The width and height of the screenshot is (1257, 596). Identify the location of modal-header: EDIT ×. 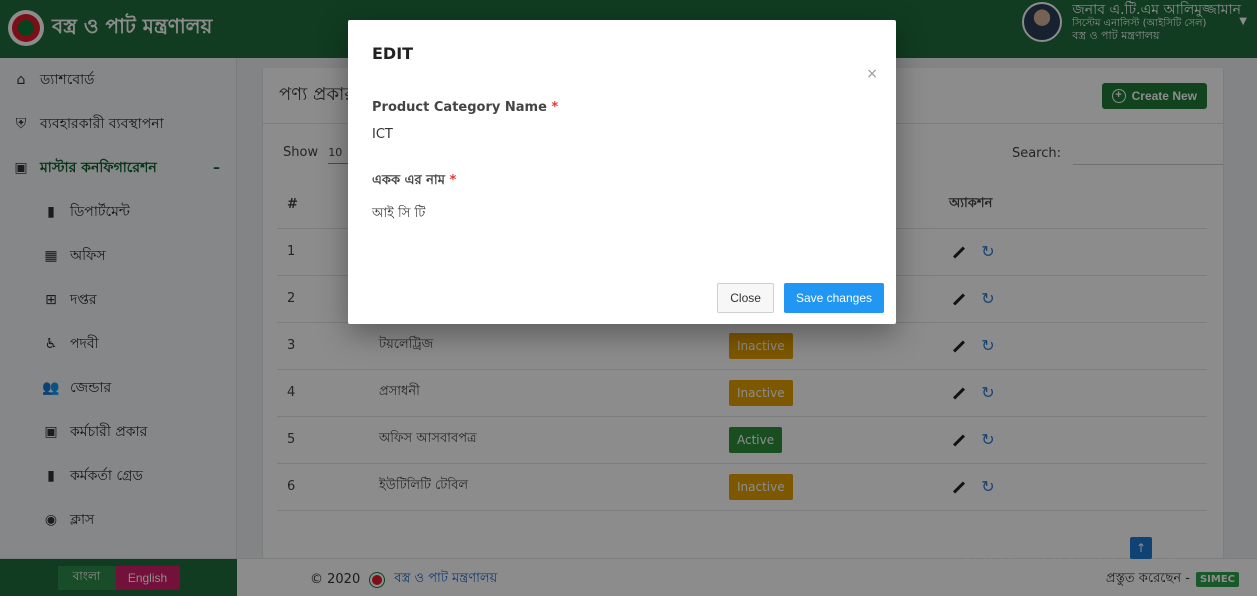
(622, 55).